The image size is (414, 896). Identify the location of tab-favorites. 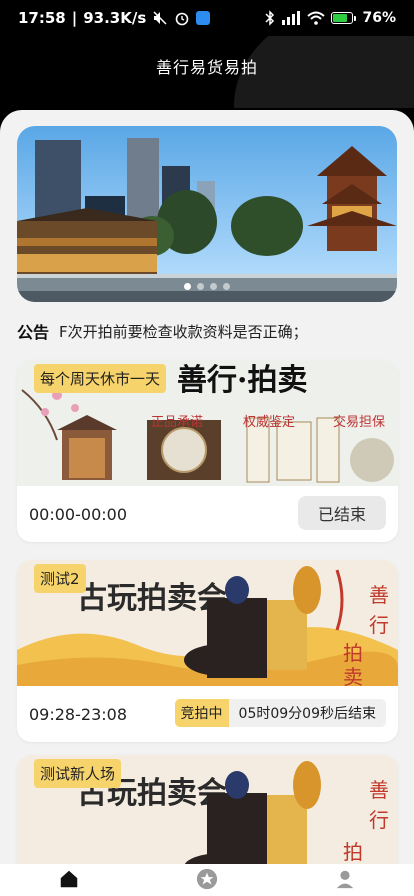
(207, 879).